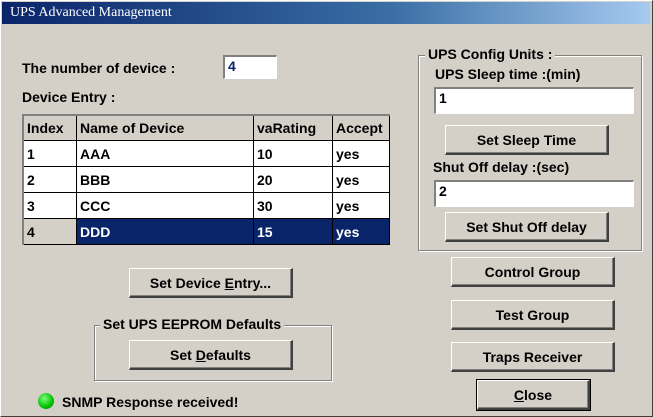 The height and width of the screenshot is (417, 653). I want to click on table-row: 3 CCC 30 yes, so click(206, 205).